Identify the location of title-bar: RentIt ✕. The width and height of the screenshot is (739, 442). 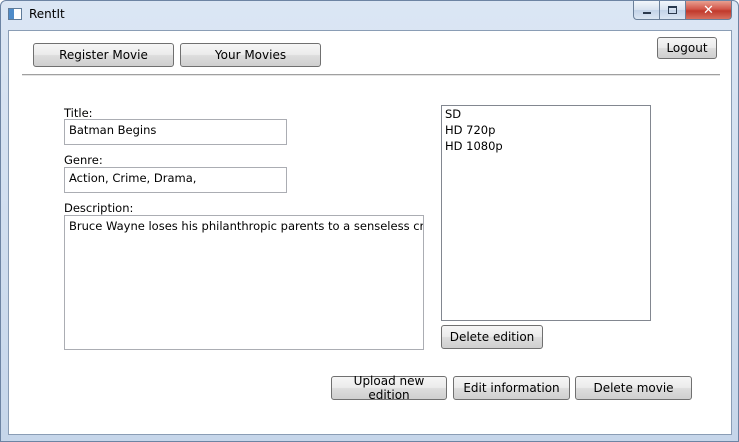
(369, 14).